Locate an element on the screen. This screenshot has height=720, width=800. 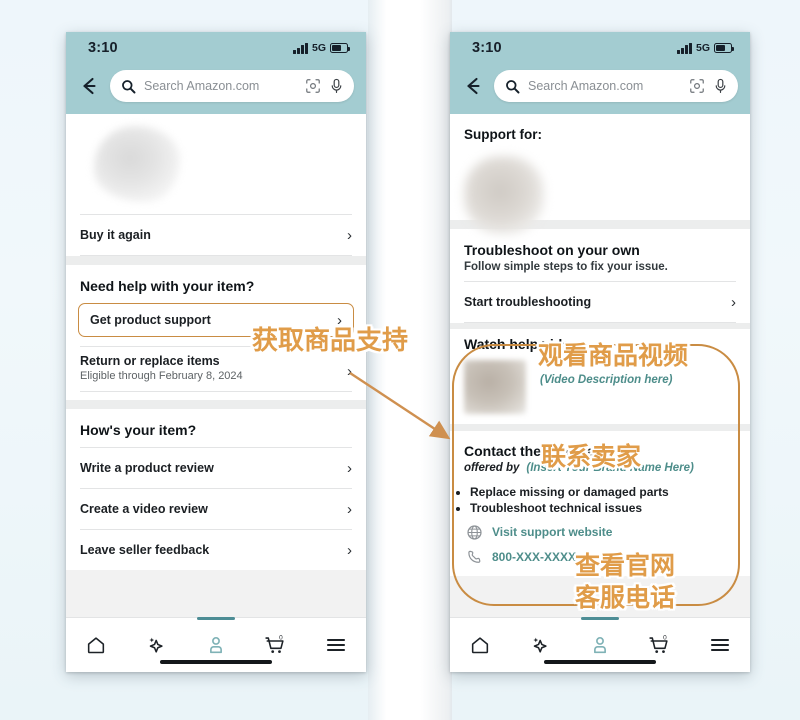
troubleshoot-heading: Troubleshoot on your own is located at coordinates (552, 250).